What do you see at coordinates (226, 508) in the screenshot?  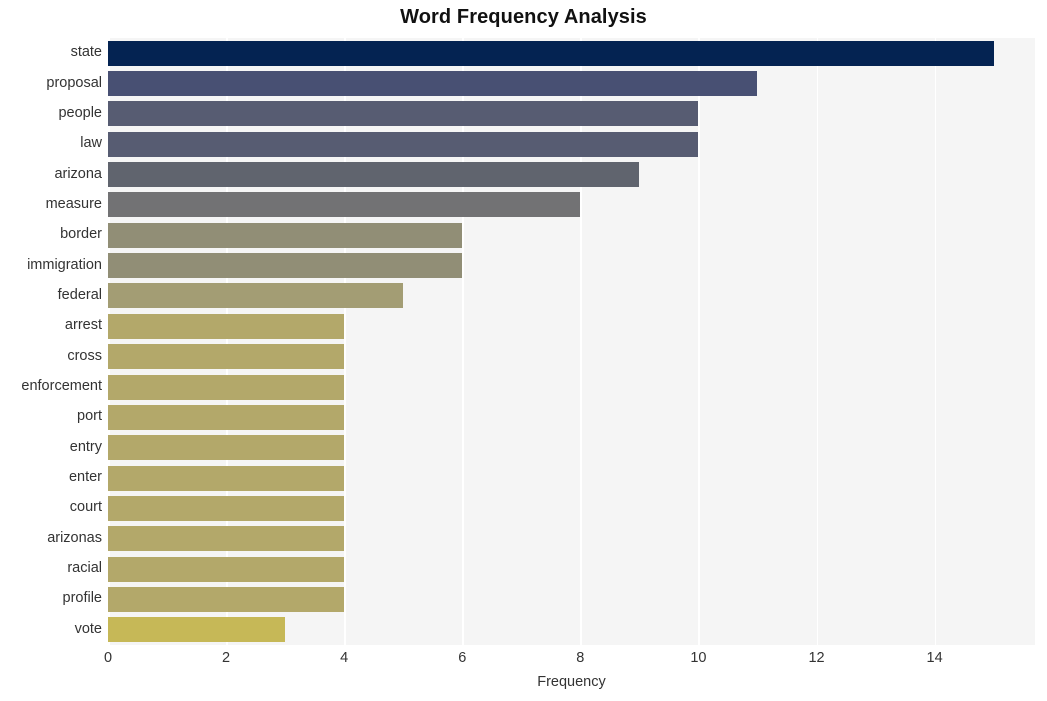 I see `bar-court` at bounding box center [226, 508].